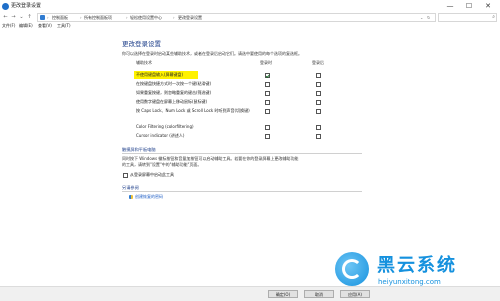 Image resolution: width=500 pixels, height=301 pixels. What do you see at coordinates (250, 6) in the screenshot?
I see `title-bar: 更改登录设置 — ☐ ✕` at bounding box center [250, 6].